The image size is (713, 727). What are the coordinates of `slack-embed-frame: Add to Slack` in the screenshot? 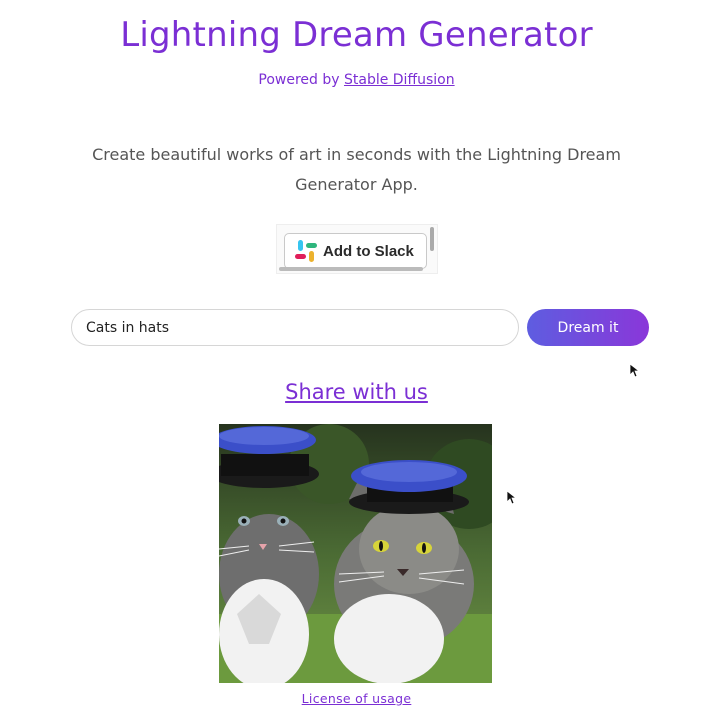 It's located at (357, 249).